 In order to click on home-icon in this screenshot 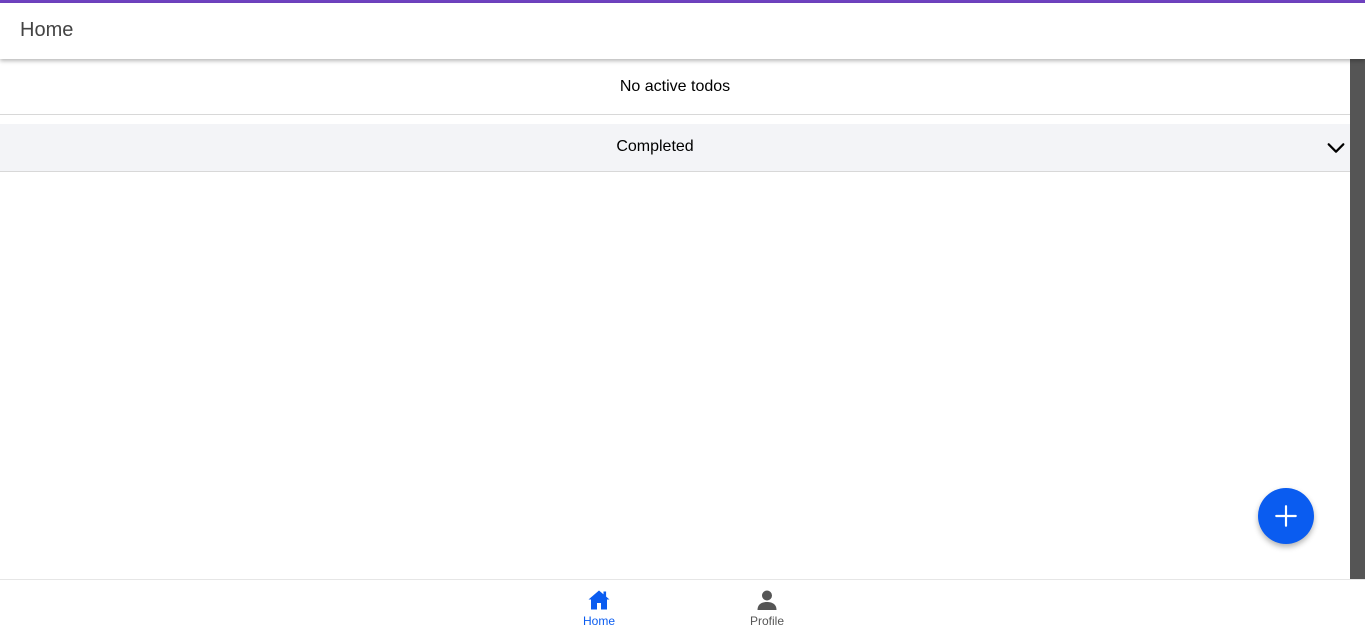, I will do `click(599, 600)`.